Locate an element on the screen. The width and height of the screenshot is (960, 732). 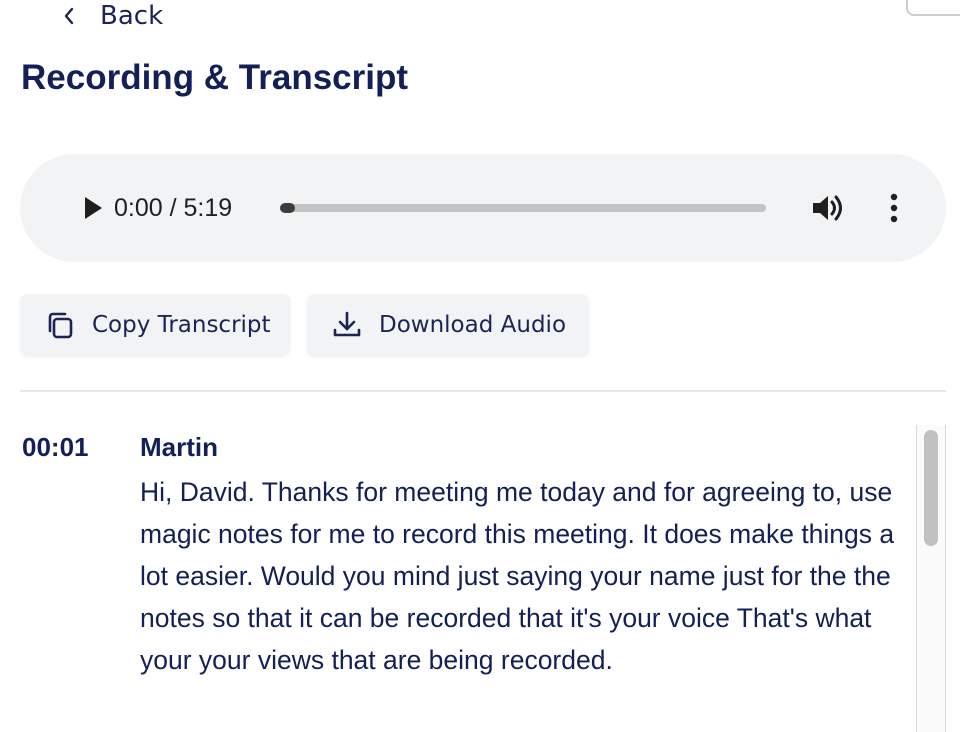
top-right-control is located at coordinates (933, 8).